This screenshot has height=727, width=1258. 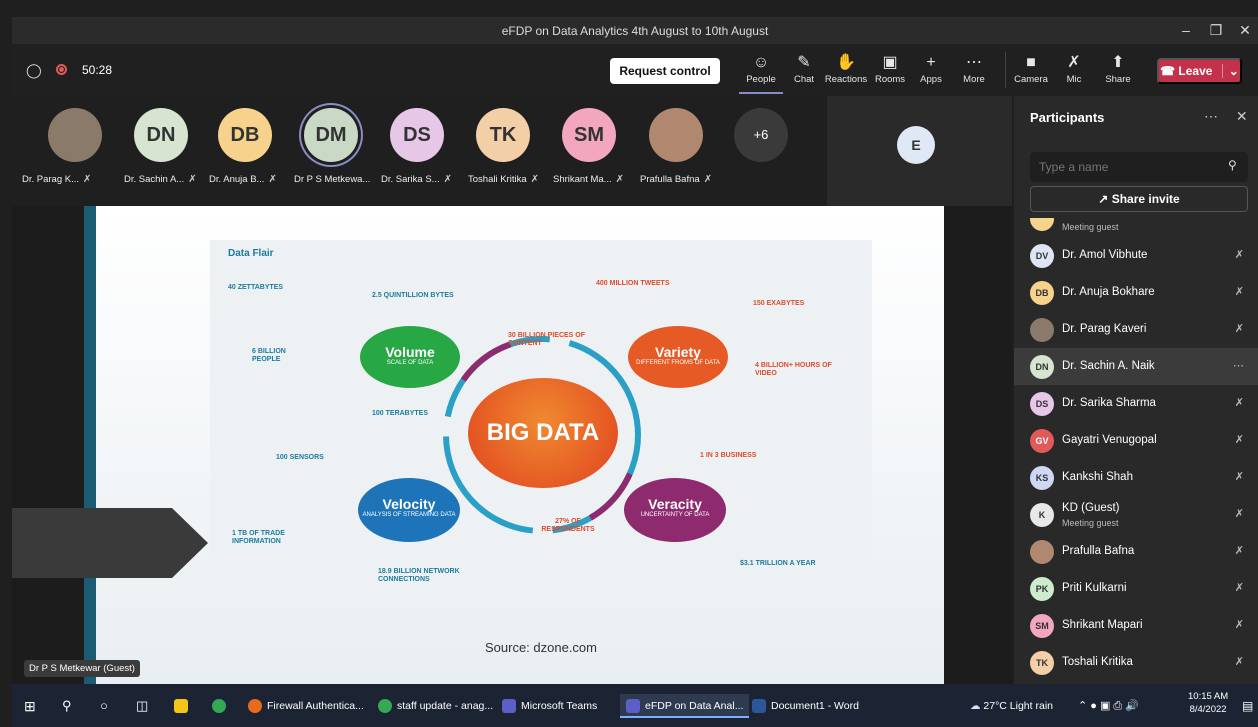 I want to click on file-explorer-icon, so click(x=183, y=706).